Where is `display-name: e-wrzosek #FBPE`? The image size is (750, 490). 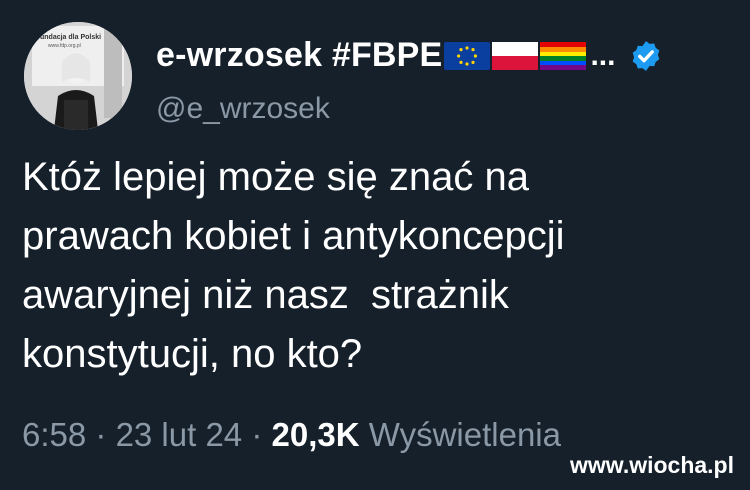 display-name: e-wrzosek #FBPE is located at coordinates (299, 55).